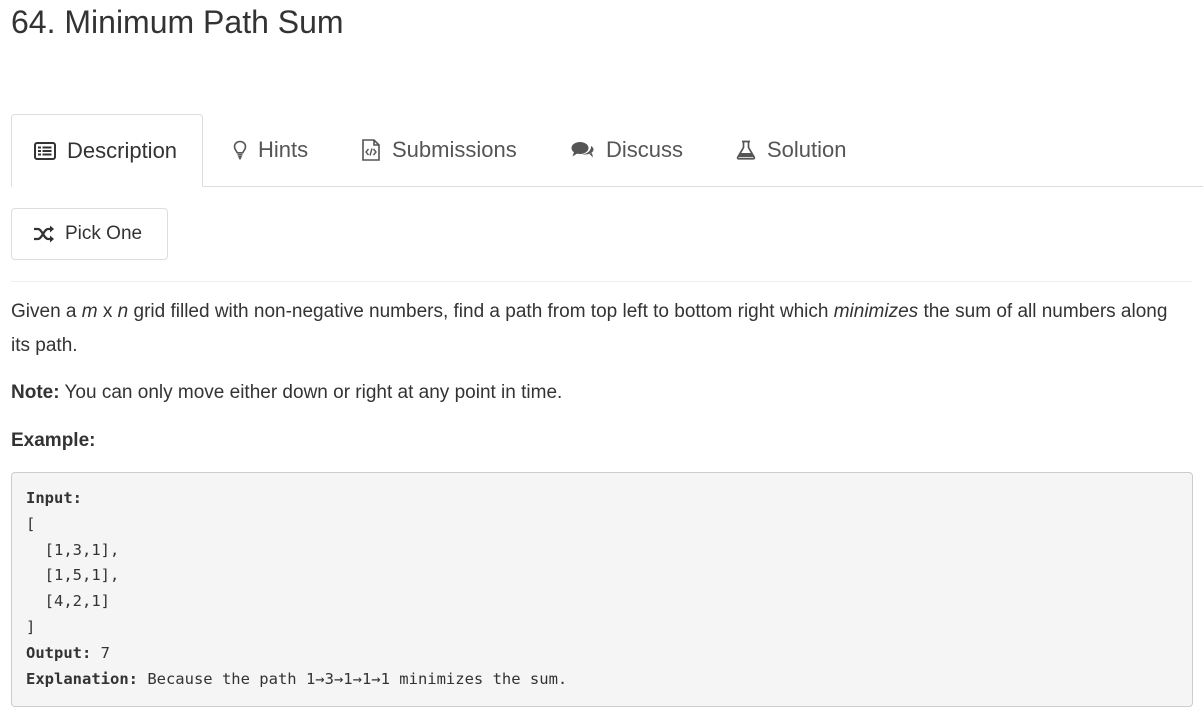 This screenshot has width=1203, height=716. I want to click on statement-text: Given a, so click(46, 311).